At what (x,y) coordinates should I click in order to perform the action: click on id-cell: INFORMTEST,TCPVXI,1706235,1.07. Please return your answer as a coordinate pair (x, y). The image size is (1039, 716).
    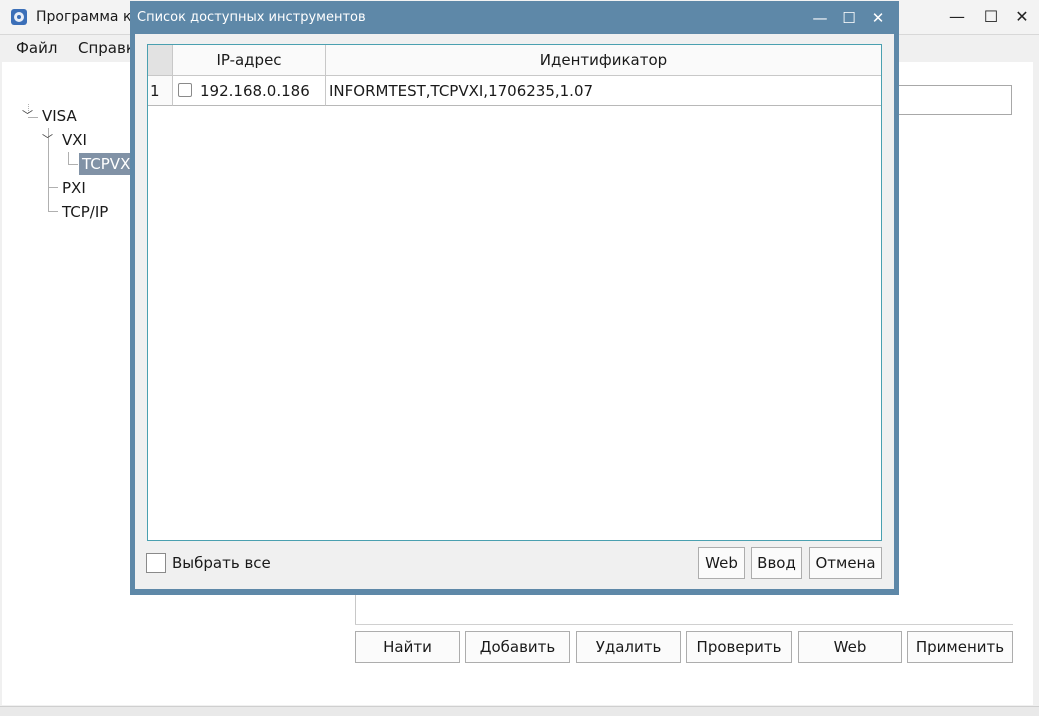
    Looking at the image, I should click on (603, 91).